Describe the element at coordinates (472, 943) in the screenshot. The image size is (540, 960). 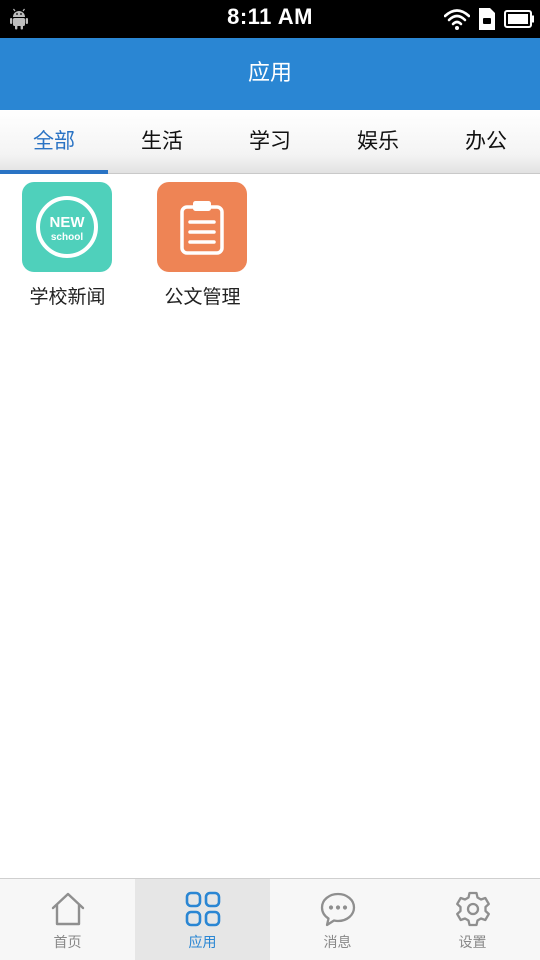
I see `nav-label: 设置` at that location.